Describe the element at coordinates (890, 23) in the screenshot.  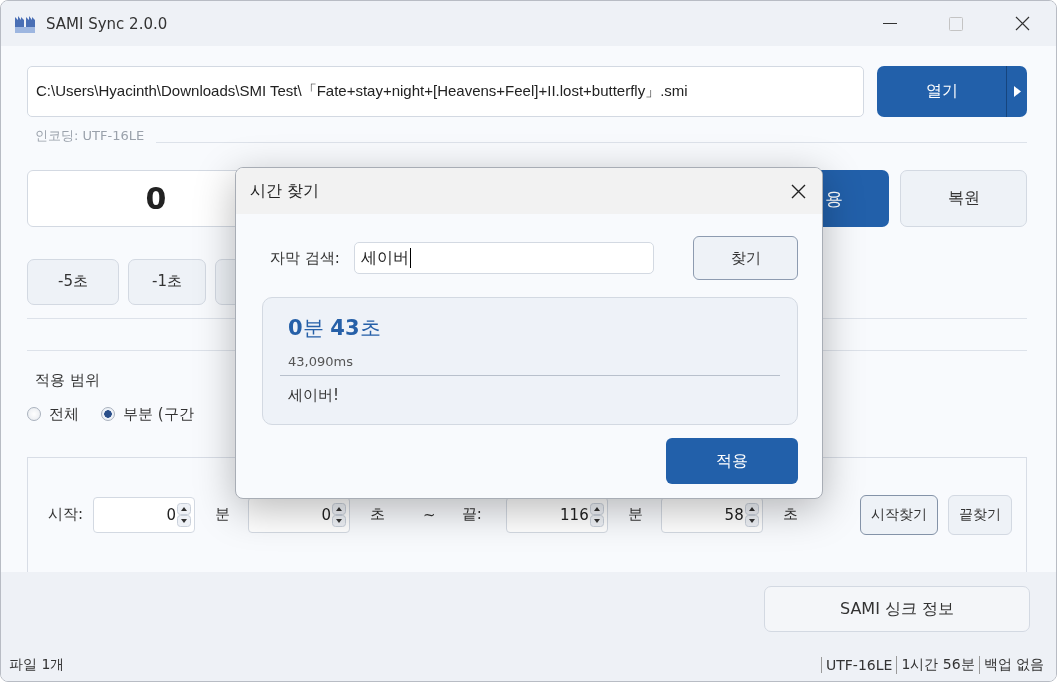
I see `minimize-icon` at that location.